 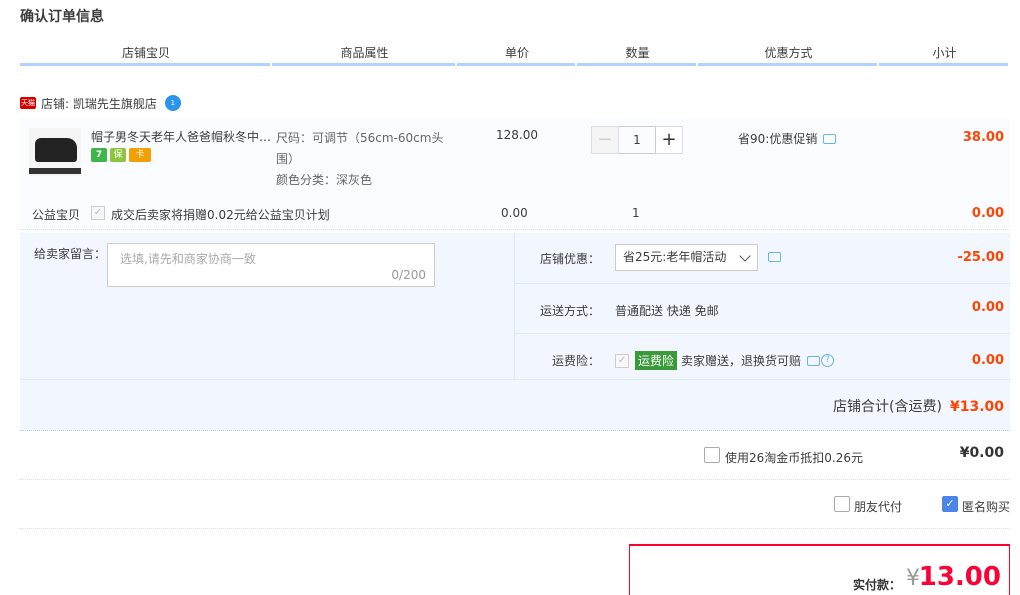 What do you see at coordinates (55, 171) in the screenshot?
I see `thumbnail-caption-strip` at bounding box center [55, 171].